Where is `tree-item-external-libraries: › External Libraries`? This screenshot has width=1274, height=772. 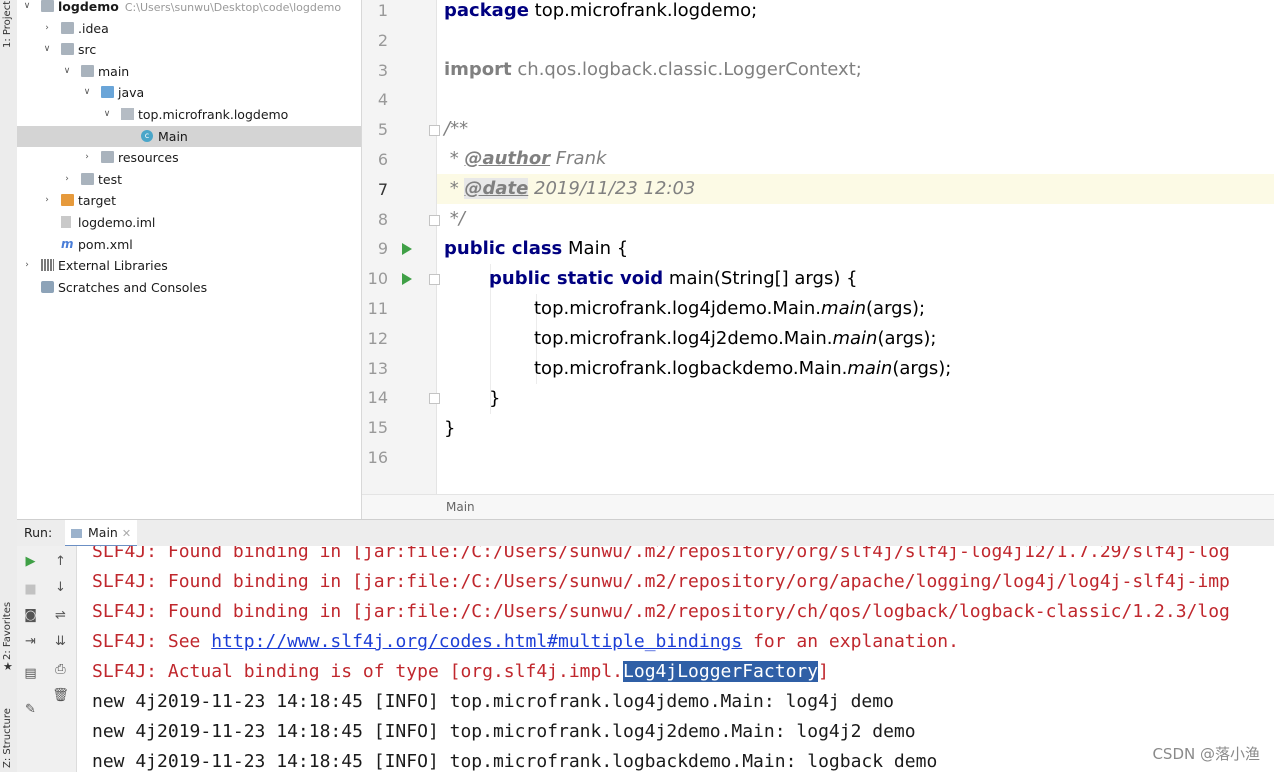
tree-item-external-libraries: › External Libraries is located at coordinates (189, 265).